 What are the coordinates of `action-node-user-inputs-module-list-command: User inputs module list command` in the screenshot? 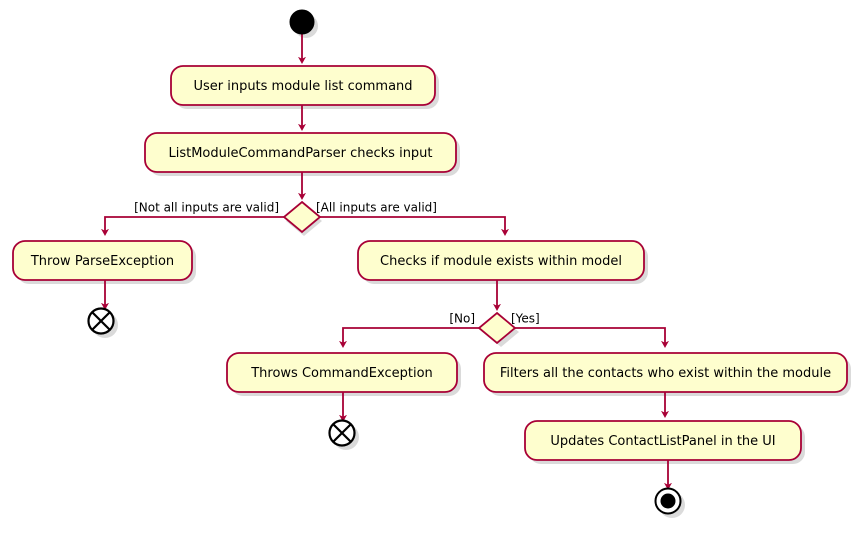 It's located at (303, 85).